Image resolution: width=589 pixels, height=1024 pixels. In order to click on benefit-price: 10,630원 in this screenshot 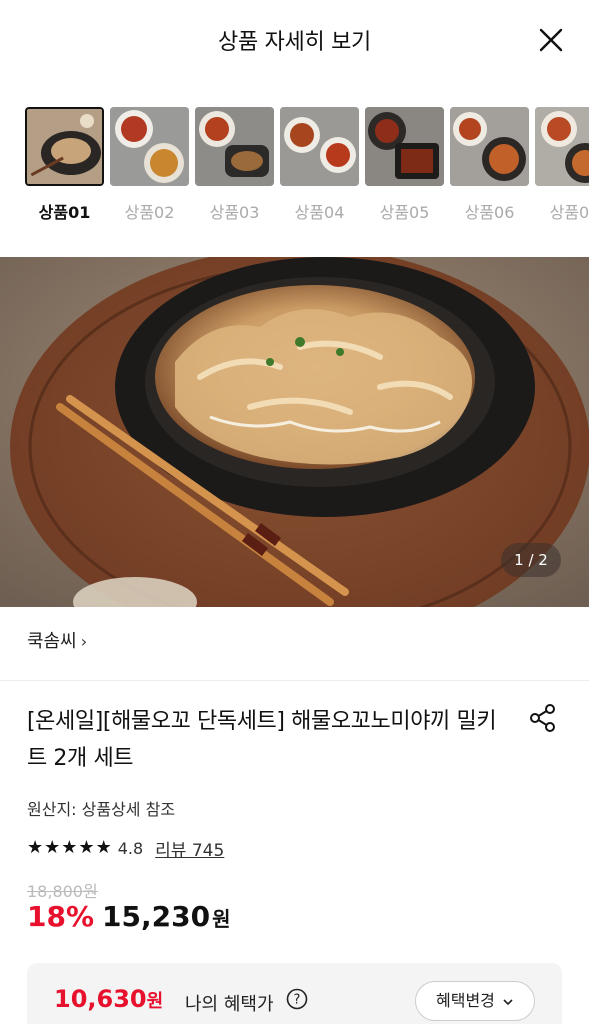, I will do `click(108, 999)`.